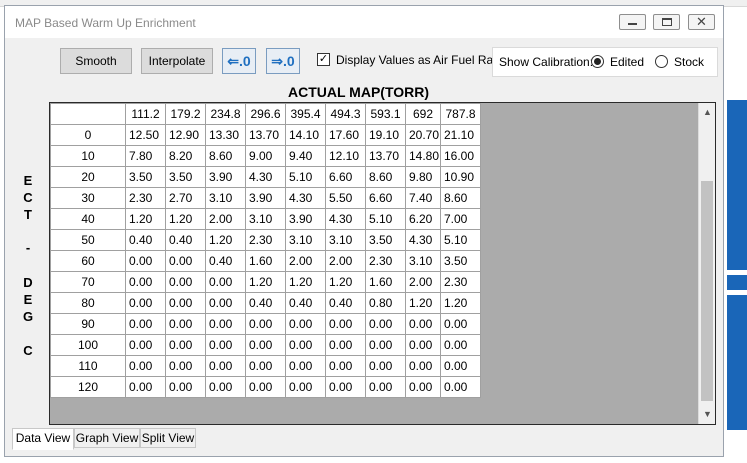  I want to click on column-header-cell: 593.1, so click(385, 114).